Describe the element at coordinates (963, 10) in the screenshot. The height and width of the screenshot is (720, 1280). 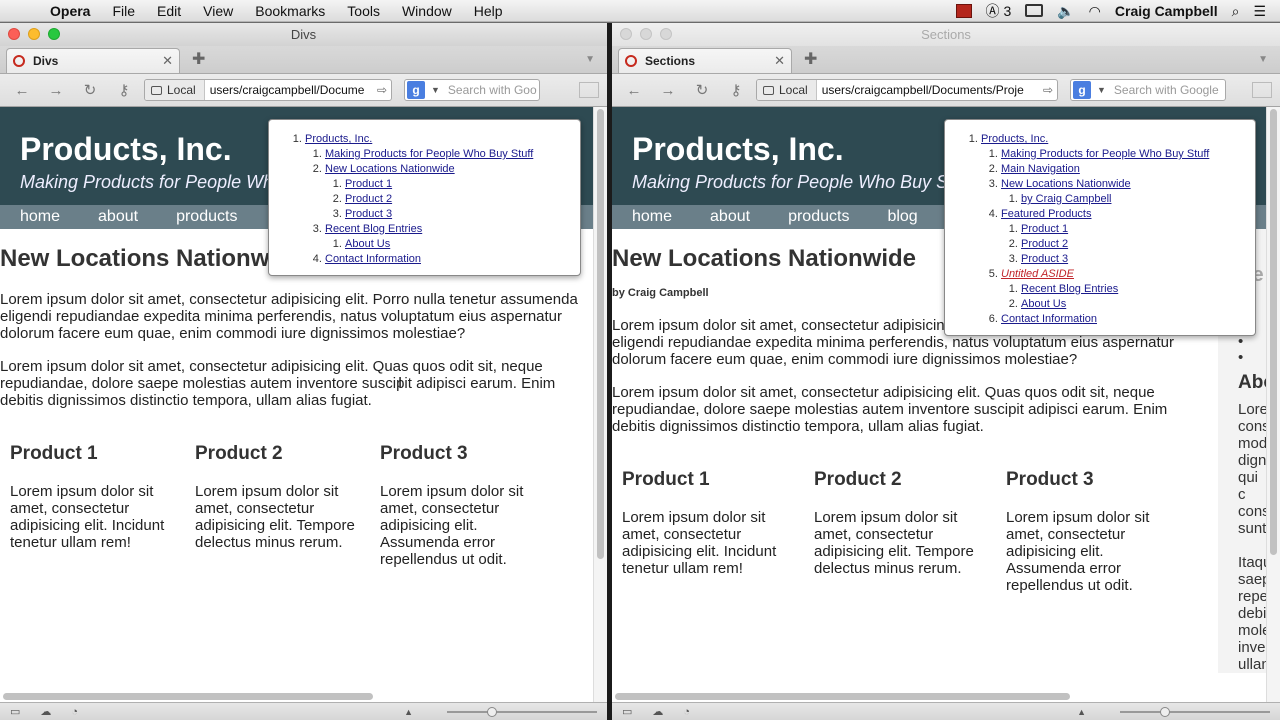
I see `screen-recorder-icon` at that location.